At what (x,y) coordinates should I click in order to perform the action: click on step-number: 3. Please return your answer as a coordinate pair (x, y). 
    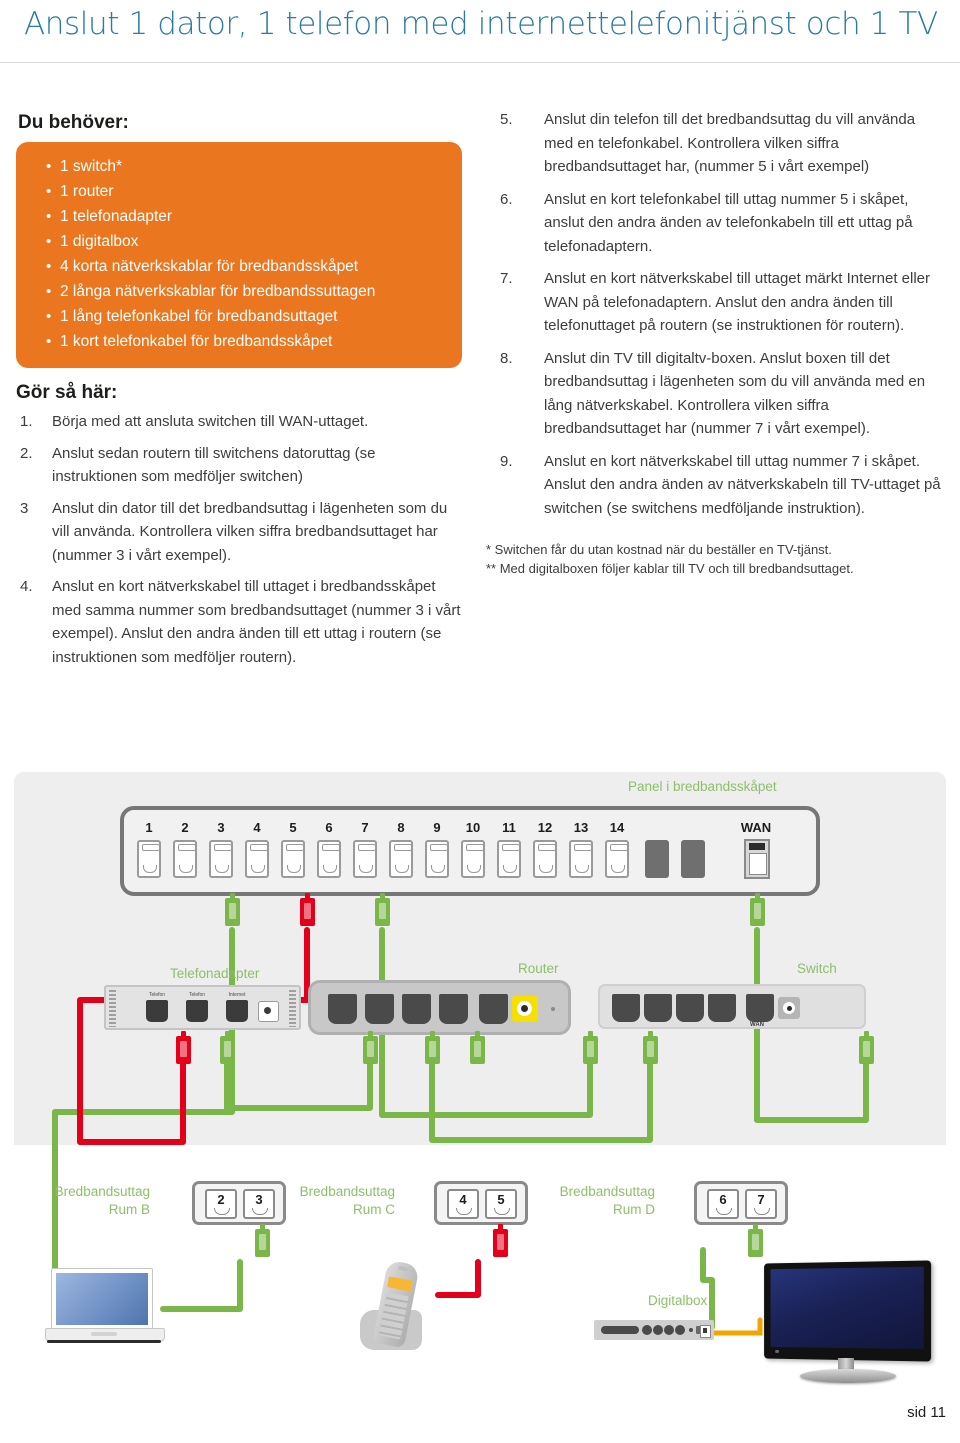
    Looking at the image, I should click on (24, 508).